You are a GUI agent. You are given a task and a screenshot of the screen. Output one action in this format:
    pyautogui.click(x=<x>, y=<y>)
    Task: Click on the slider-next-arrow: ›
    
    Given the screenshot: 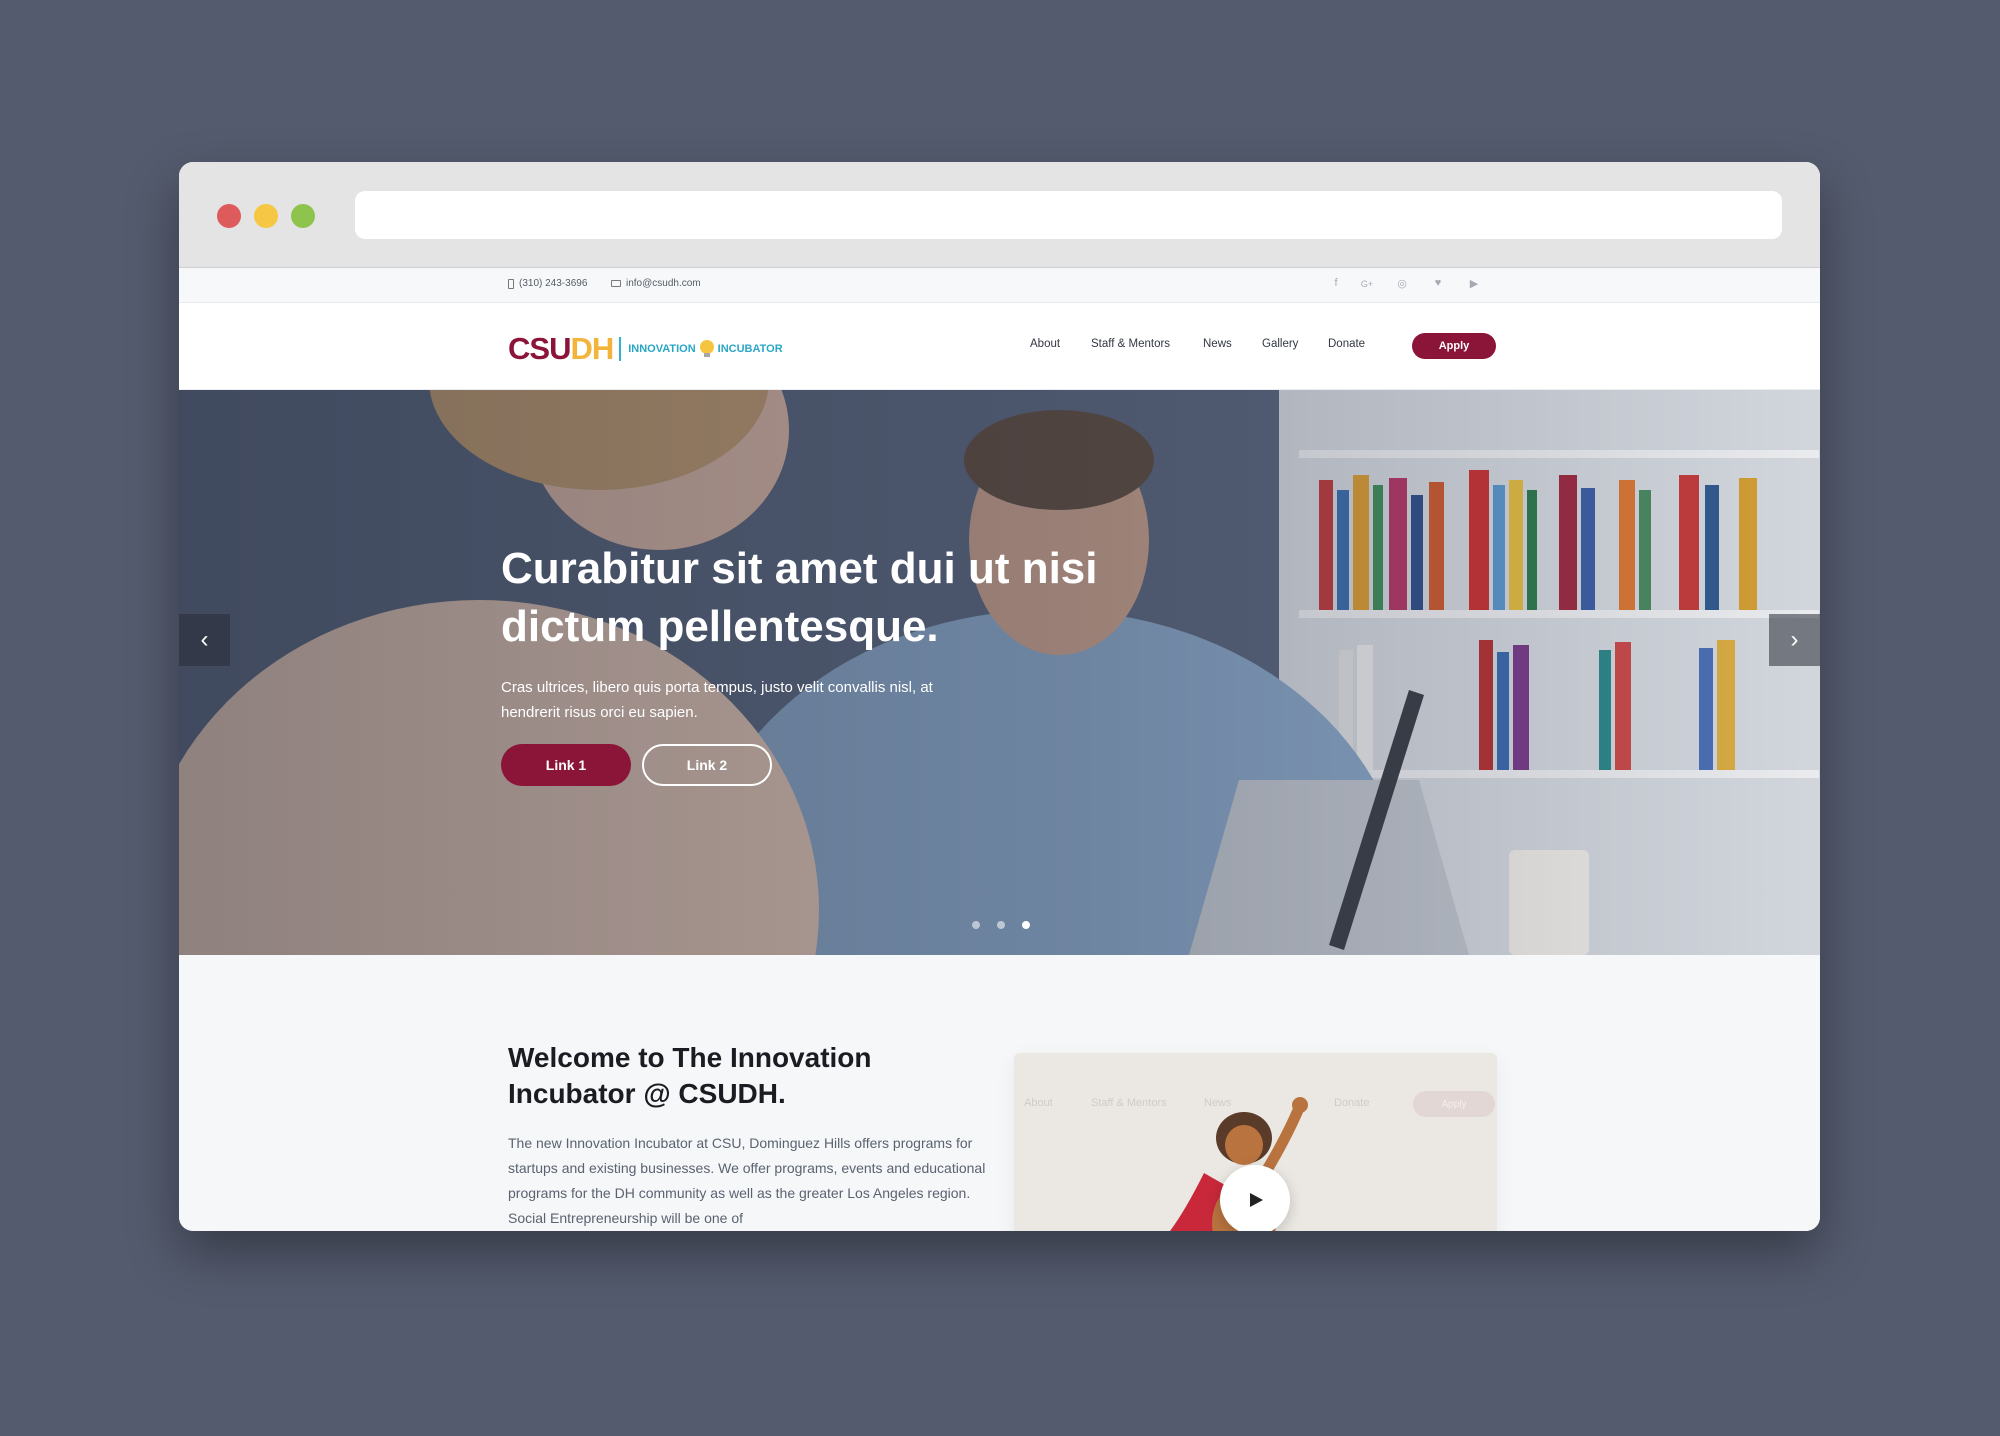 What is the action you would take?
    pyautogui.click(x=1794, y=640)
    